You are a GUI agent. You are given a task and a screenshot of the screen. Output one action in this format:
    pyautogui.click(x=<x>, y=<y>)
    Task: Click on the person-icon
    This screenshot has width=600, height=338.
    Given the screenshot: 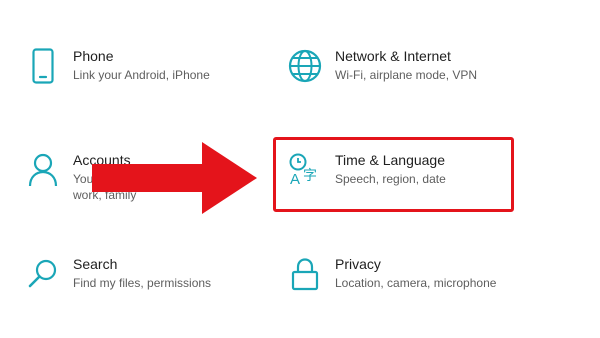 What is the action you would take?
    pyautogui.click(x=43, y=170)
    